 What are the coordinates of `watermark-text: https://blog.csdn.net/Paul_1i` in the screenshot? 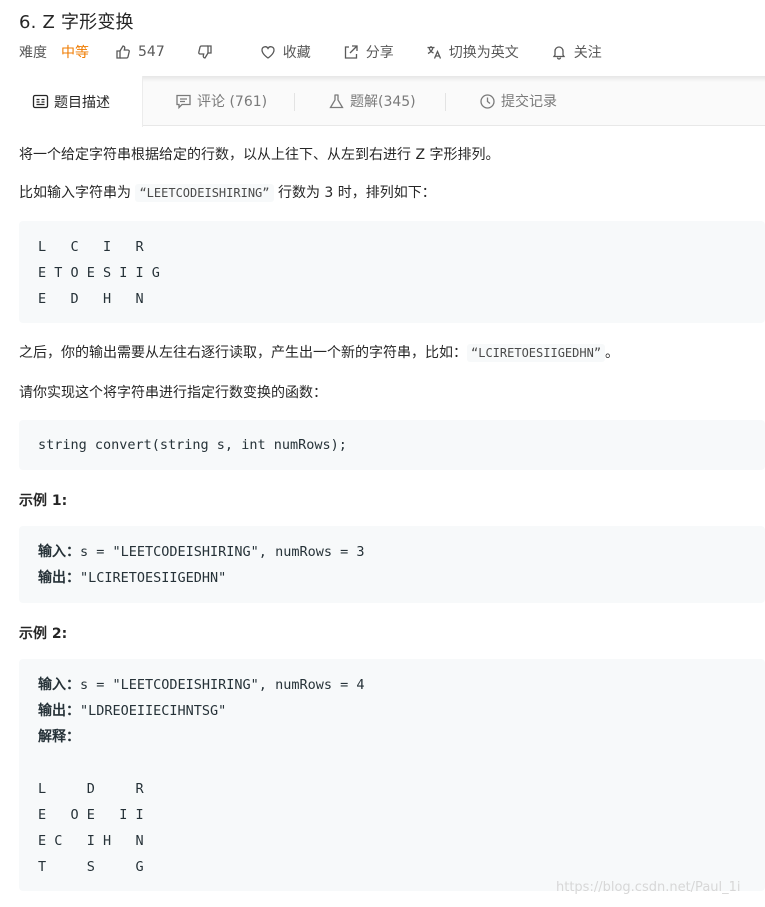 It's located at (648, 887).